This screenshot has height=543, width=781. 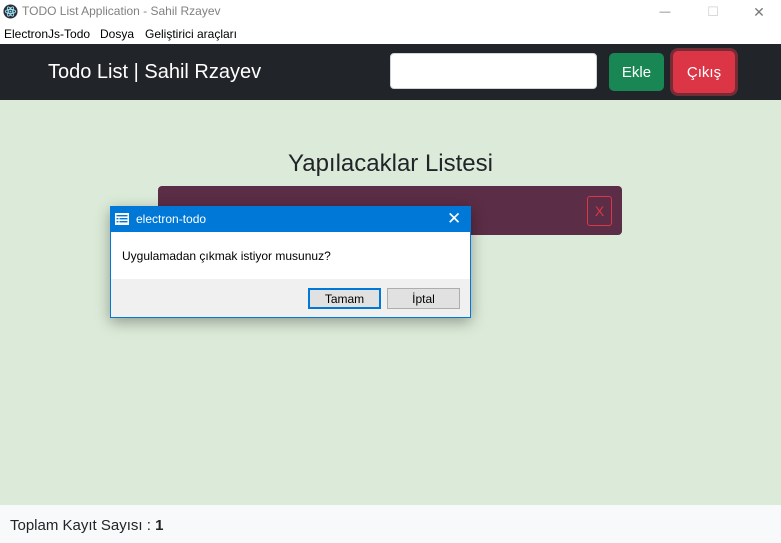 What do you see at coordinates (171, 219) in the screenshot?
I see `dialog-title: electron-todo` at bounding box center [171, 219].